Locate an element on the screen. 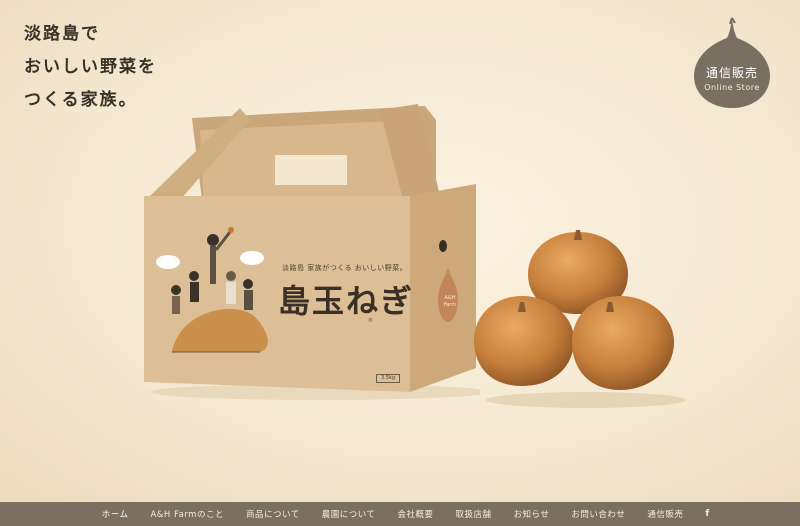  box-side-logo: A&H Farm is located at coordinates (450, 301).